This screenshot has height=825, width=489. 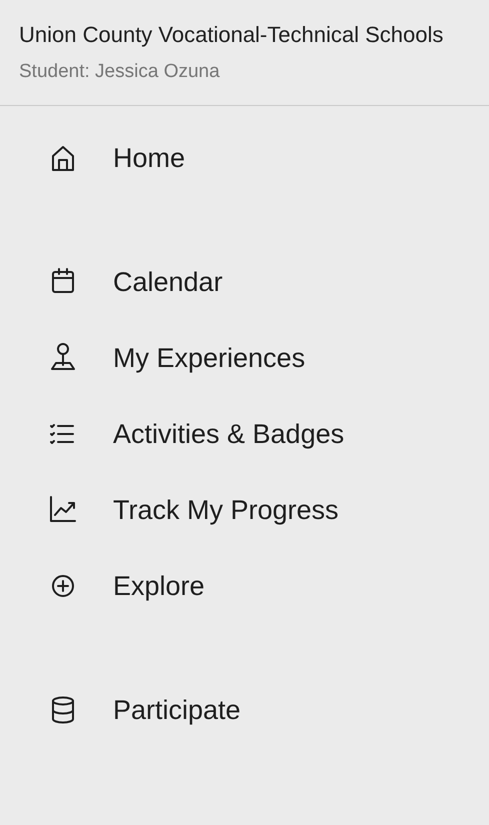 What do you see at coordinates (231, 35) in the screenshot?
I see `school-name: Union County Vocational-Technical Schools` at bounding box center [231, 35].